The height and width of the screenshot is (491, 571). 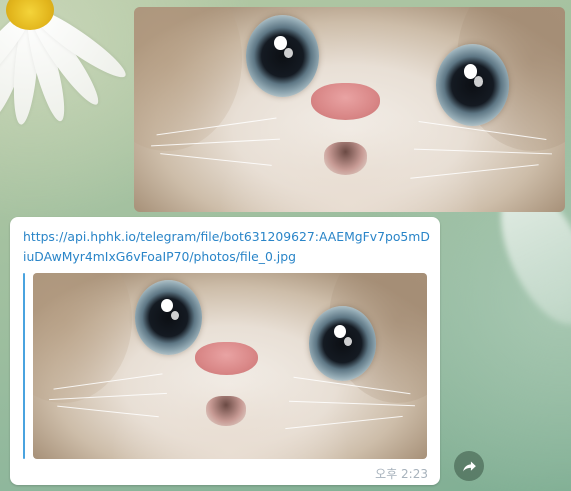 I want to click on link-preview-bar, so click(x=24, y=366).